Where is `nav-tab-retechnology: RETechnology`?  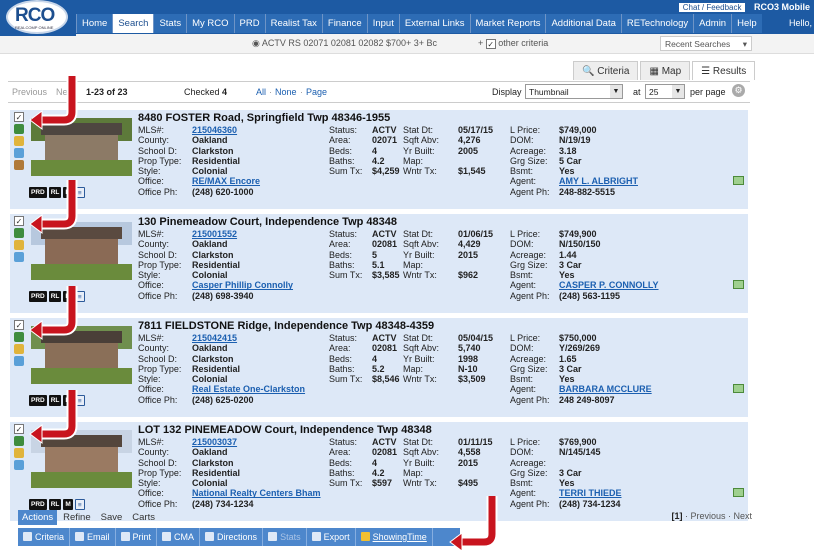
nav-tab-retechnology: RETechnology is located at coordinates (657, 23).